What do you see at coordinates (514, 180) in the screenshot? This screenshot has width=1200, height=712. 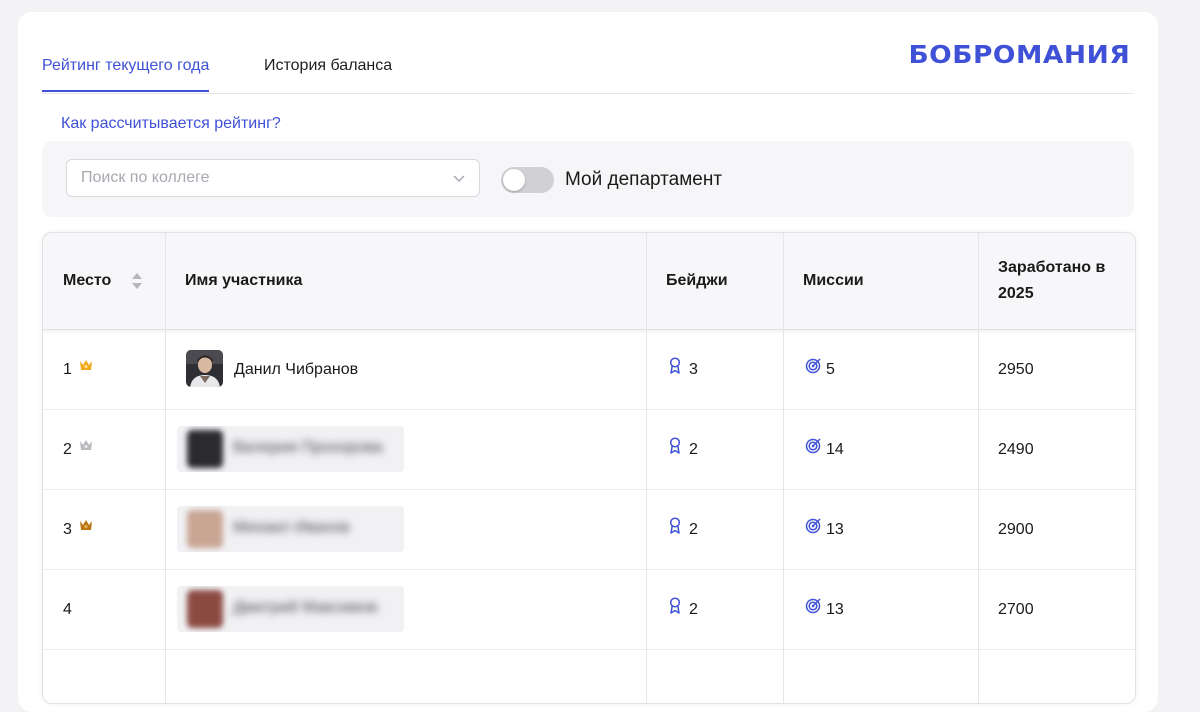 I see `toggle-knob` at bounding box center [514, 180].